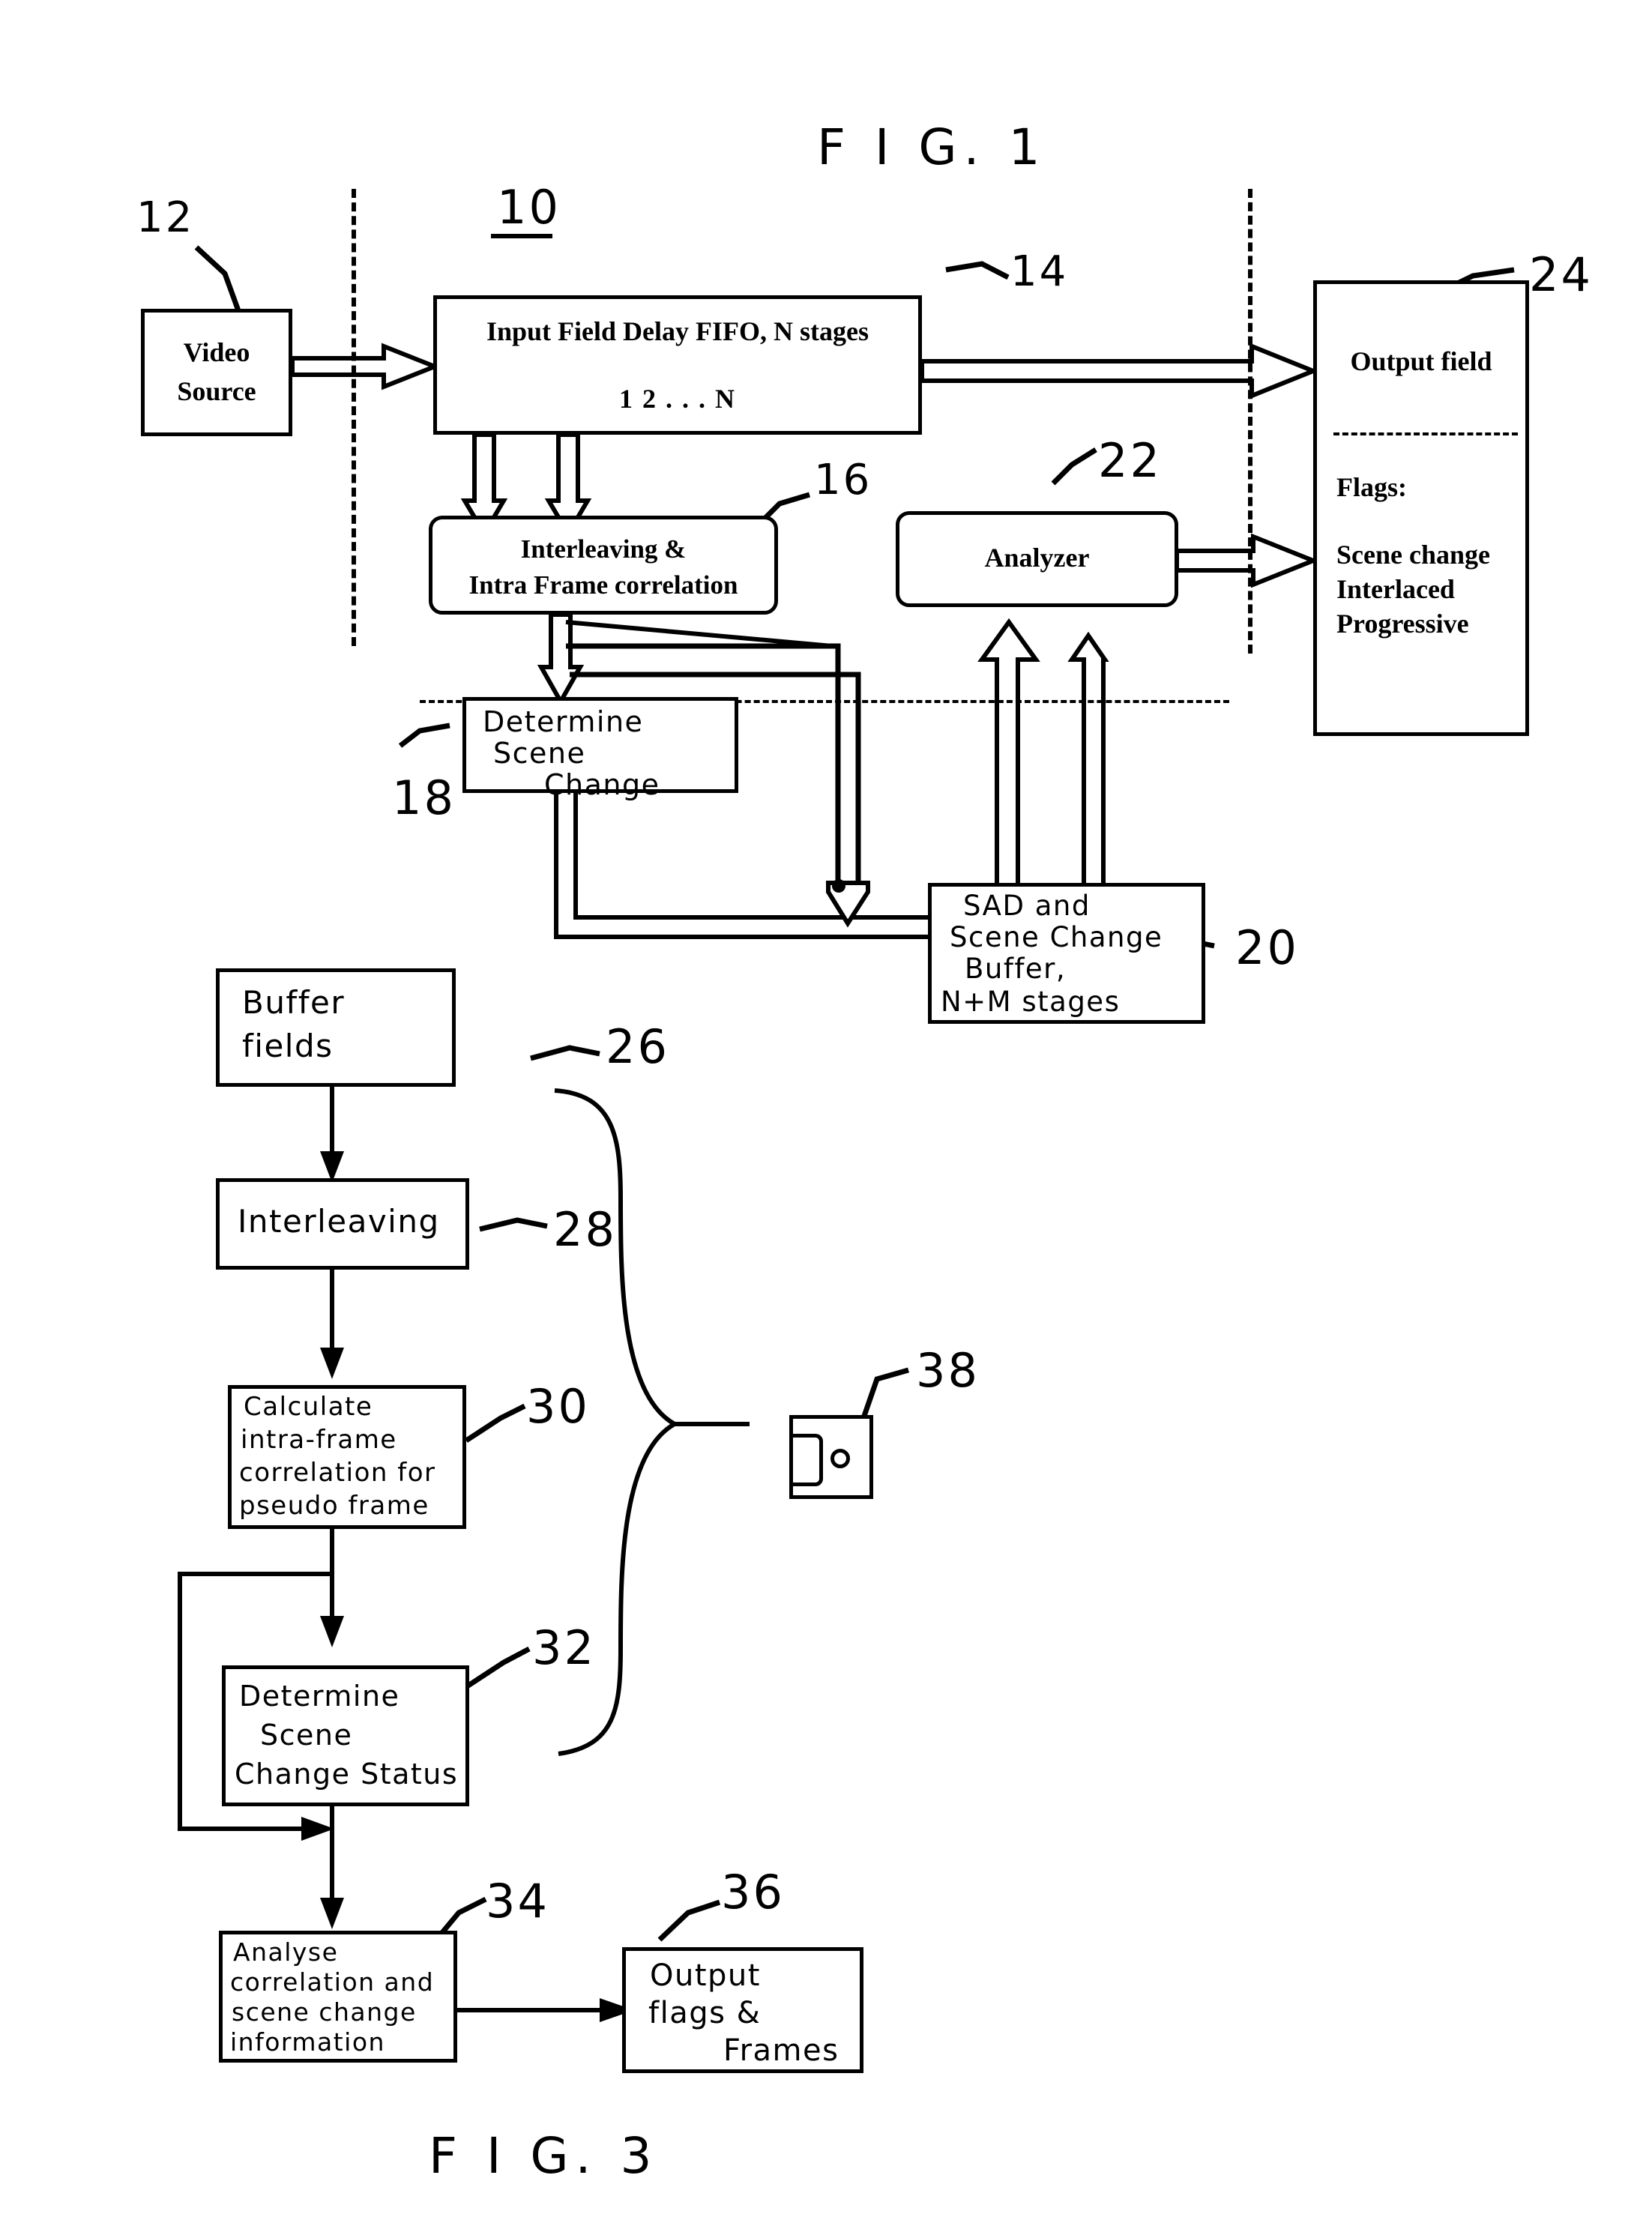  Describe the element at coordinates (334, 1506) in the screenshot. I see `calc-line4: pseudo frame` at that location.